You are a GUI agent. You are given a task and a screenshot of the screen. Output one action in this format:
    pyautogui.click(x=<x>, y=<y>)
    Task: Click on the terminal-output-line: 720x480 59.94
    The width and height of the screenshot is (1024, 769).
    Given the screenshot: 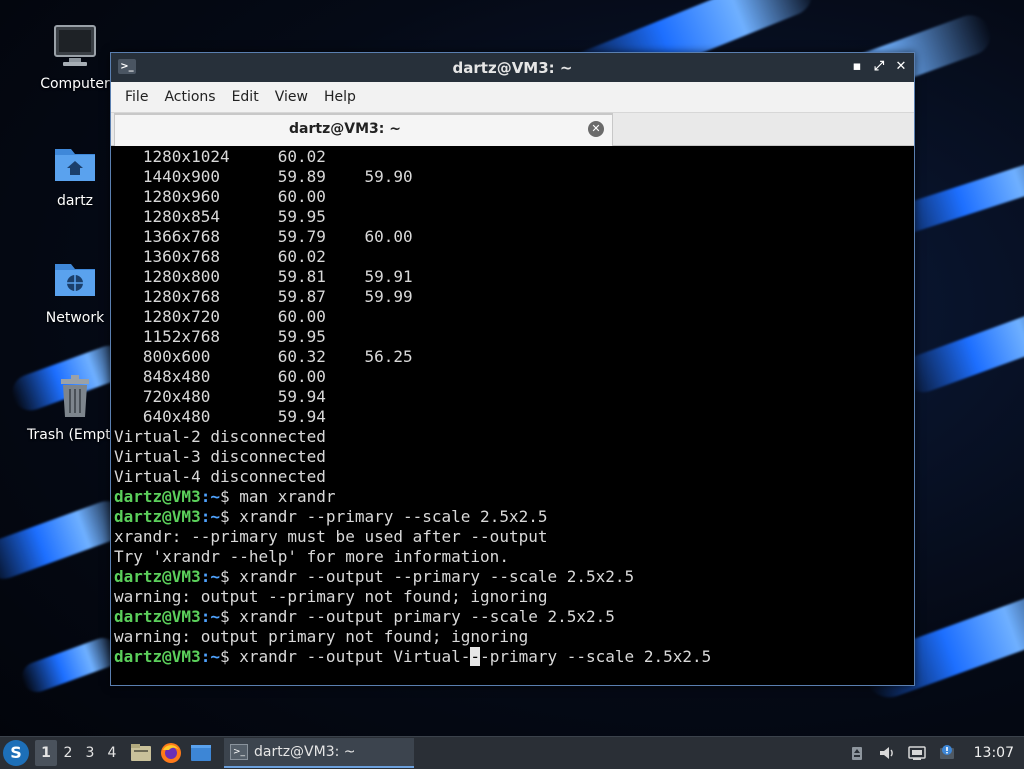 What is the action you would take?
    pyautogui.click(x=220, y=396)
    